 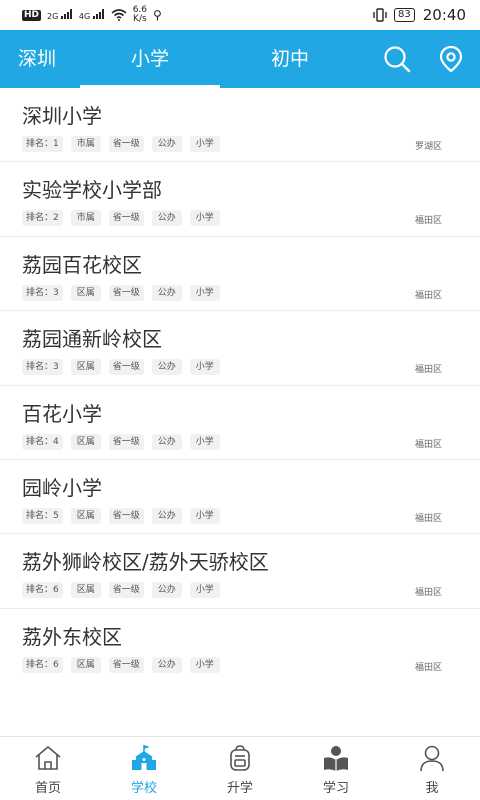 What do you see at coordinates (240, 423) in the screenshot?
I see `list-item: 百花小学 排名：4 区属 省一级 公办 小学 福田区` at bounding box center [240, 423].